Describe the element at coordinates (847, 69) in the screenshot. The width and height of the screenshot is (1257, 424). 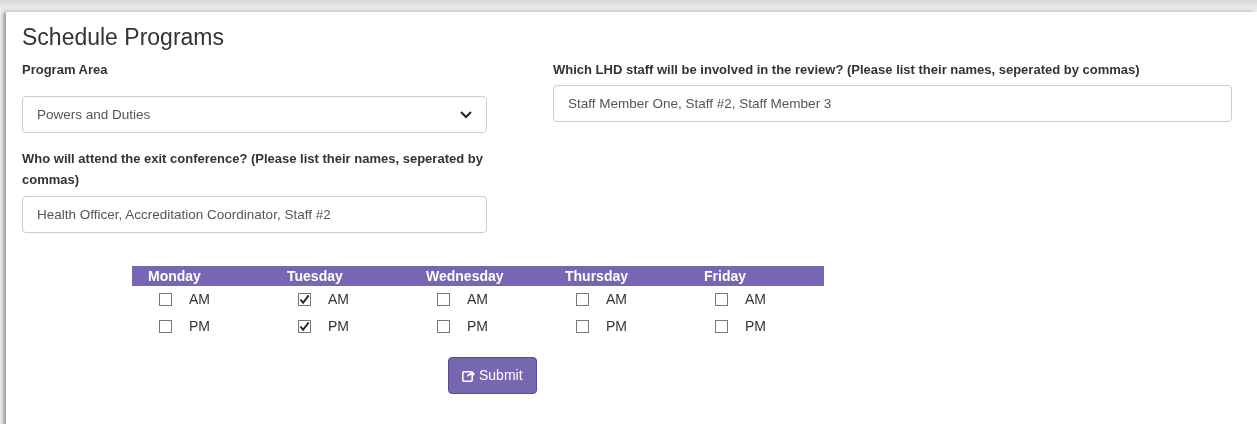
I see `field-label: Which LHD staff will be involved in the review? (Please list their names, seperated by commas)` at that location.